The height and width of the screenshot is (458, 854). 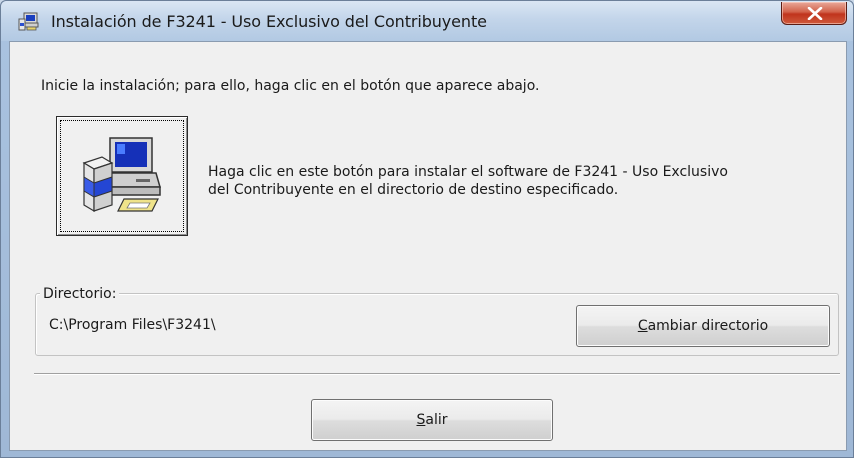 I want to click on change-directory-label: ambiar directorio, so click(x=708, y=326).